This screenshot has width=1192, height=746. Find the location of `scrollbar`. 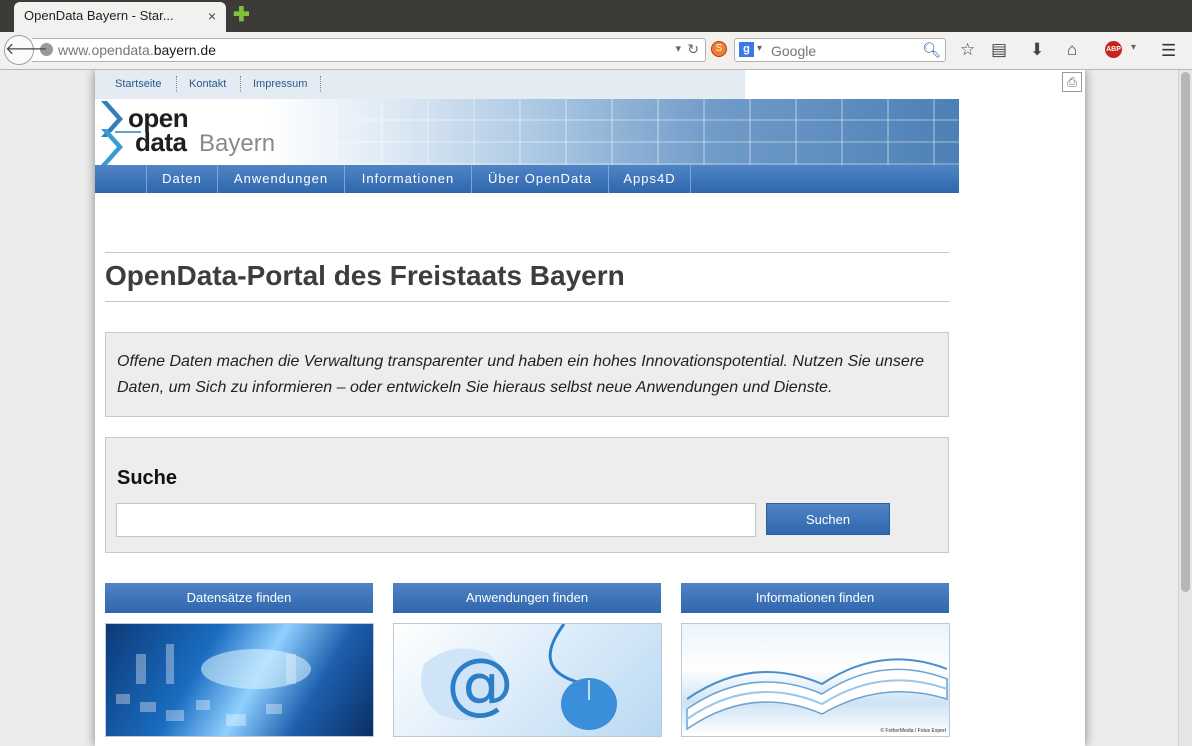

scrollbar is located at coordinates (1185, 408).